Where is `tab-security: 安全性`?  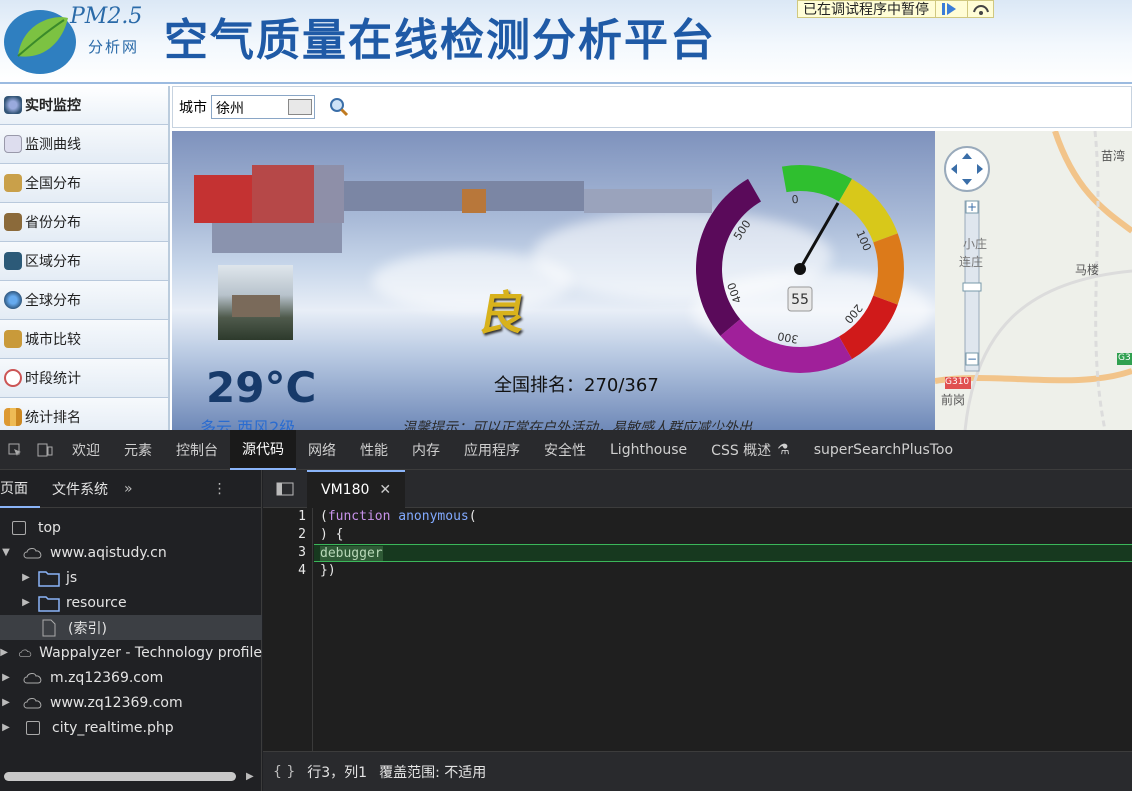 tab-security: 安全性 is located at coordinates (565, 450).